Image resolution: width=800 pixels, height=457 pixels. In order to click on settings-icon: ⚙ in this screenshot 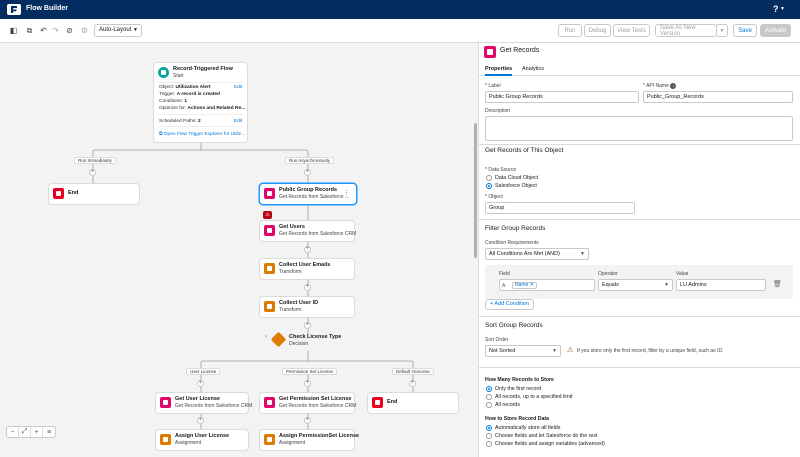, I will do `click(84, 30)`.